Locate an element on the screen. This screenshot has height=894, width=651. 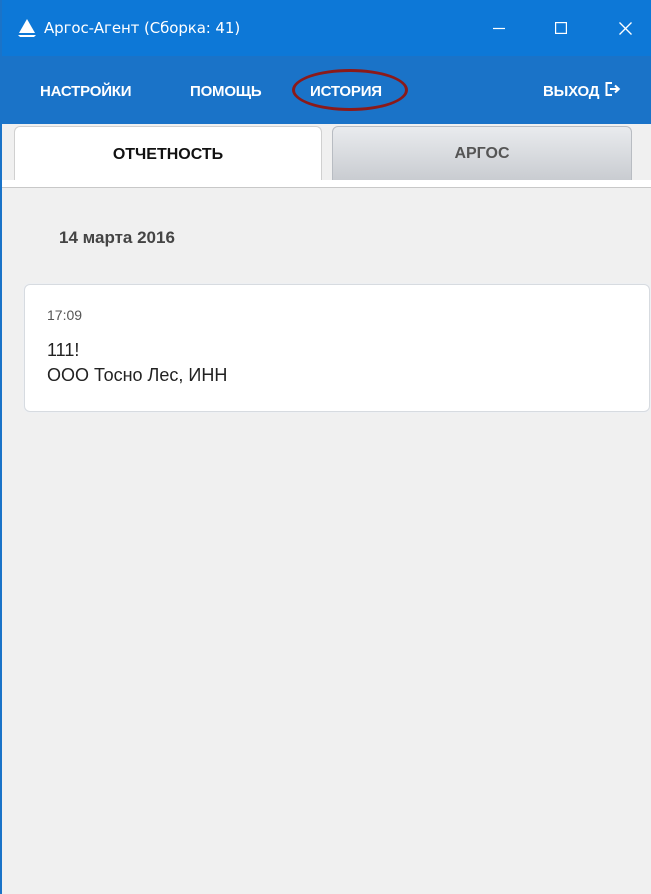
entry-title: 111! is located at coordinates (63, 350).